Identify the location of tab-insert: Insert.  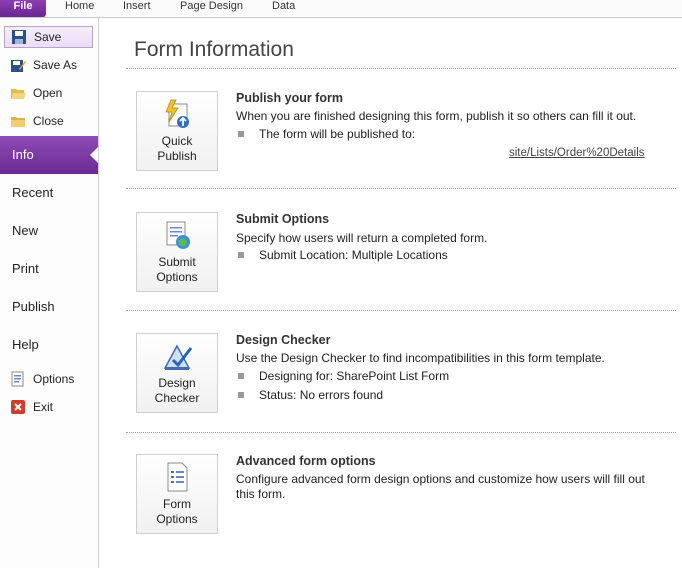
(137, 8).